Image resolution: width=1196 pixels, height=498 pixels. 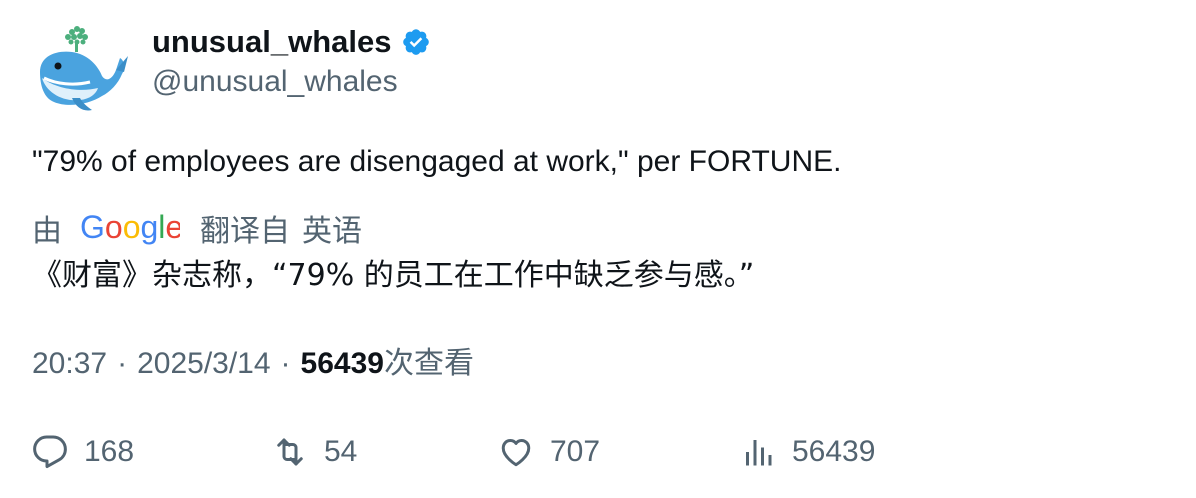 What do you see at coordinates (834, 451) in the screenshot?
I see `views-count-action: 56439` at bounding box center [834, 451].